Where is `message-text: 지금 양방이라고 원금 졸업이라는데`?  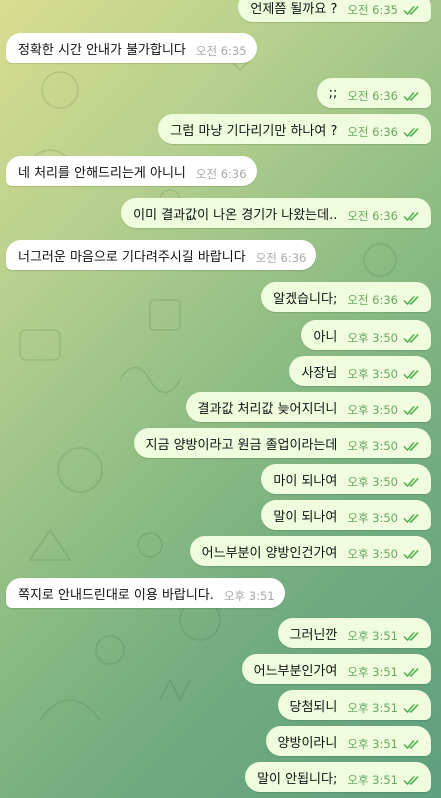 message-text: 지금 양방이라고 원금 졸업이라는데 is located at coordinates (241, 445).